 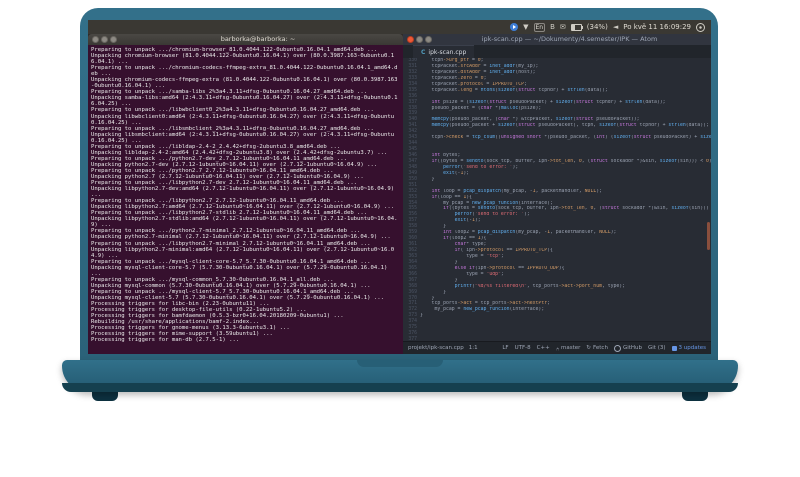 I want to click on line-ending-selector: LF, so click(x=505, y=348).